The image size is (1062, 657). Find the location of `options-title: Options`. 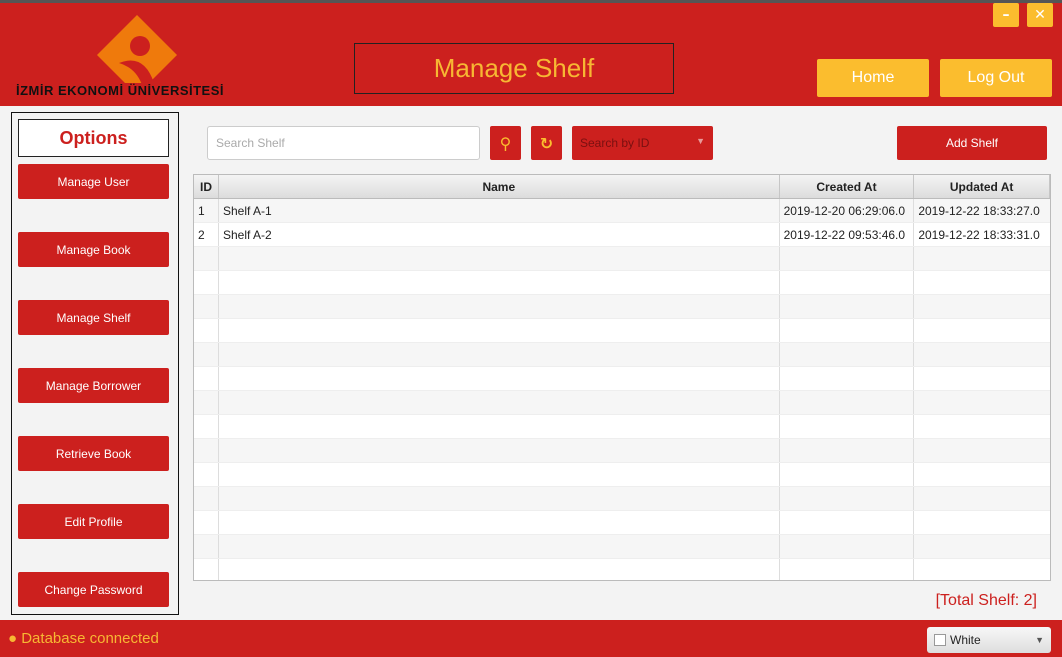

options-title: Options is located at coordinates (93, 138).